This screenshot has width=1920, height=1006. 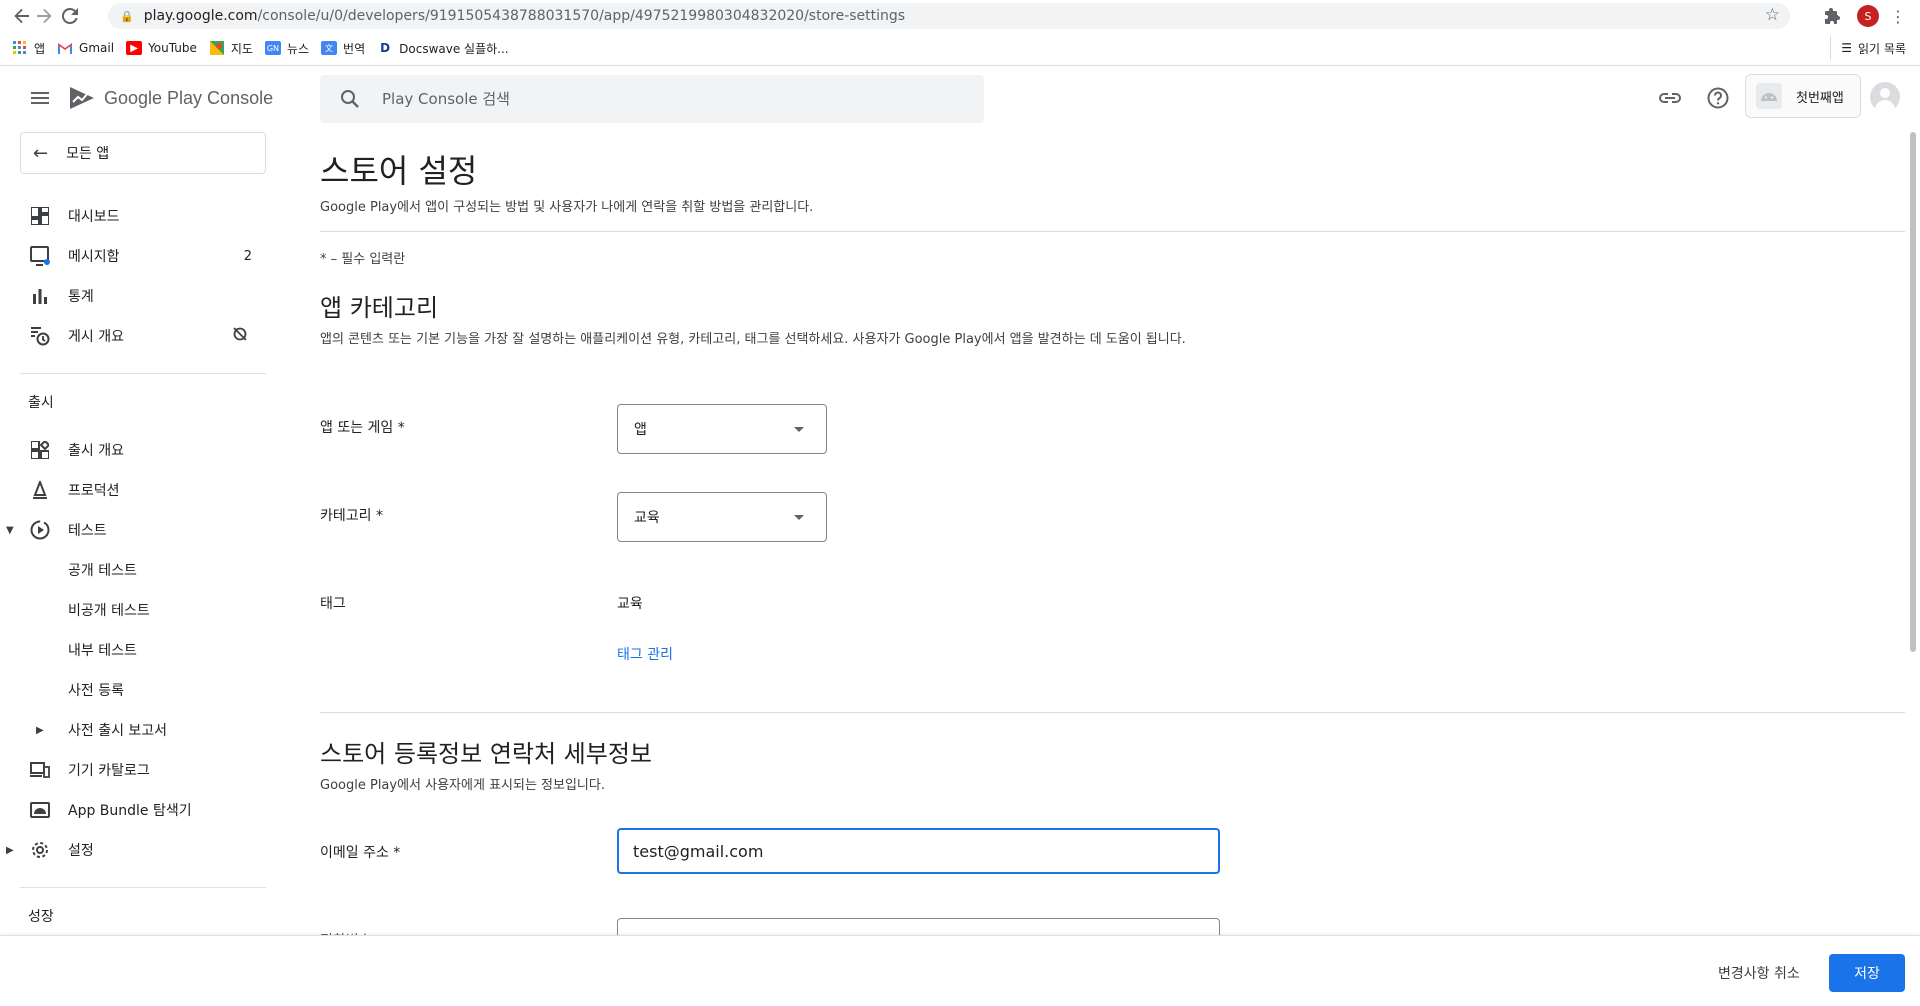 What do you see at coordinates (44, 16) in the screenshot?
I see `forward-arrow-icon` at bounding box center [44, 16].